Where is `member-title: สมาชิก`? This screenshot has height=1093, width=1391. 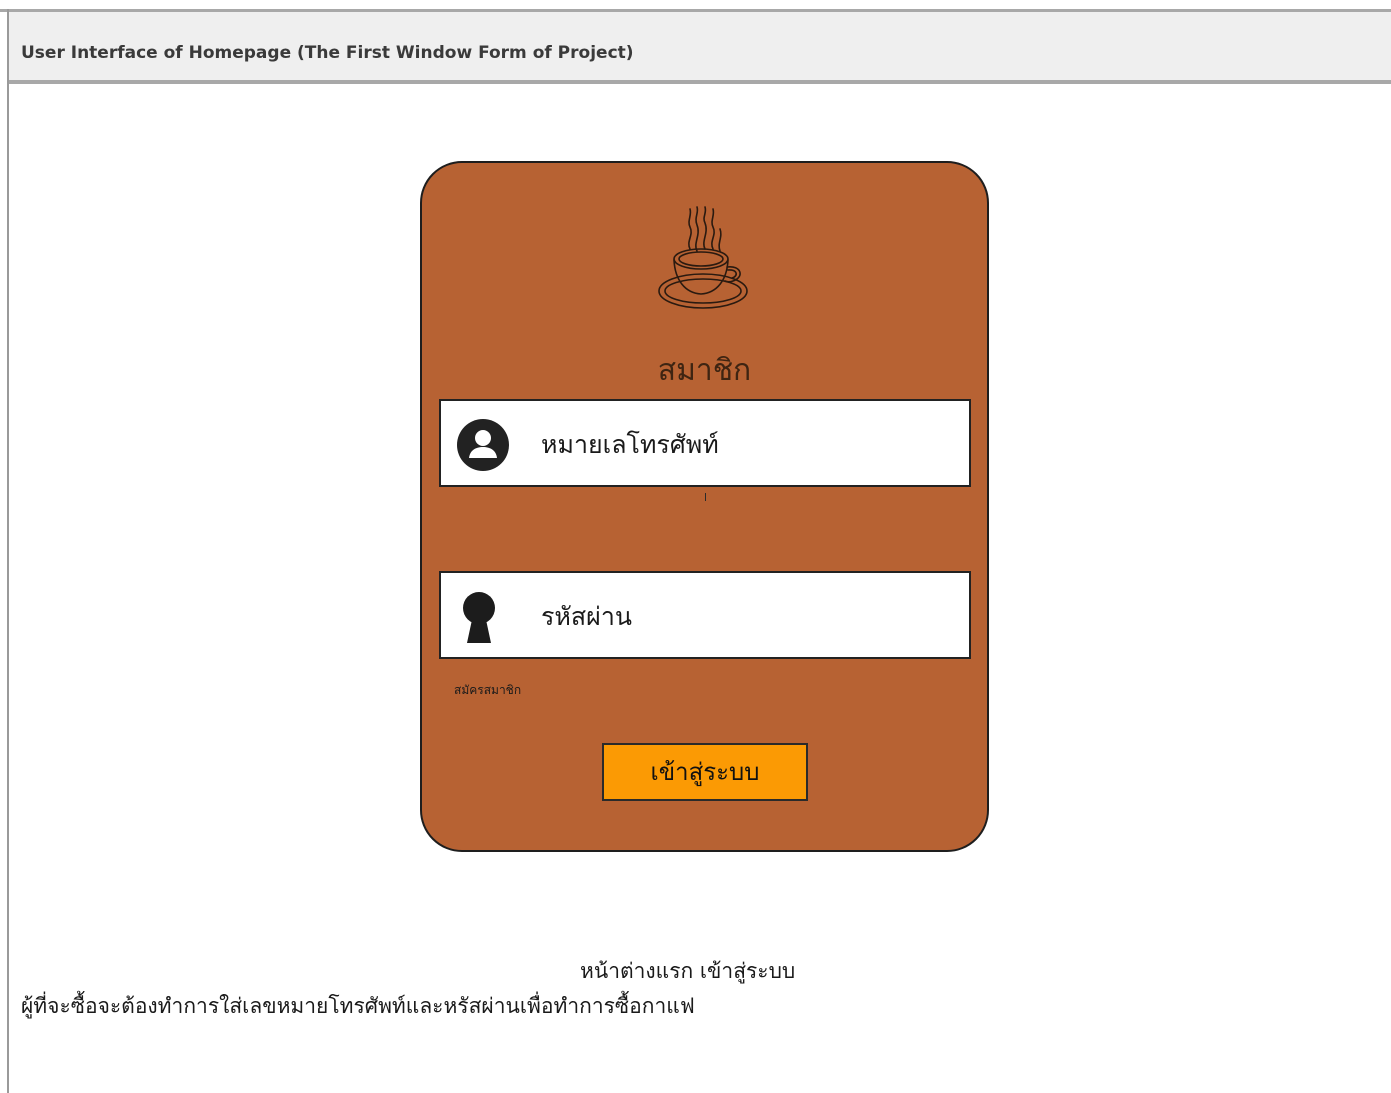 member-title: สมาชิก is located at coordinates (704, 370).